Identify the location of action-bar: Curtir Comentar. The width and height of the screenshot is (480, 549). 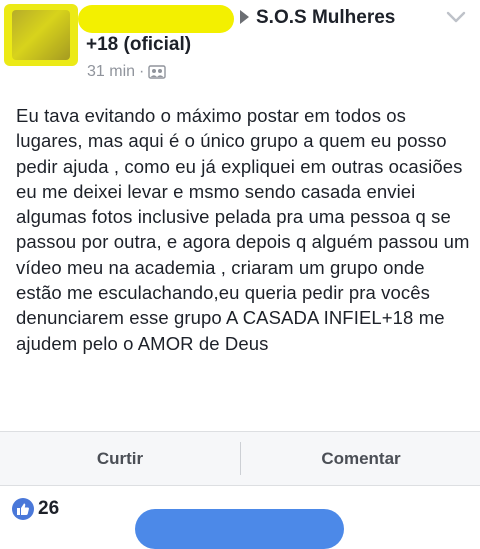
(240, 458).